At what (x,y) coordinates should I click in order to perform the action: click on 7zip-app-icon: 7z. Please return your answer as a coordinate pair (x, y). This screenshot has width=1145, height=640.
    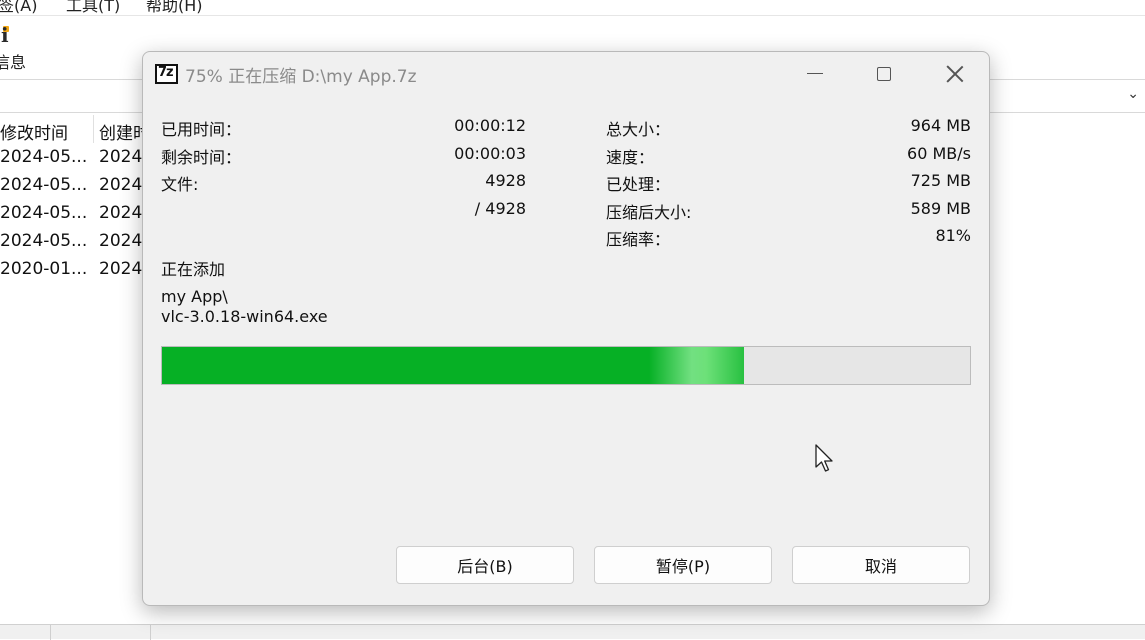
    Looking at the image, I should click on (166, 74).